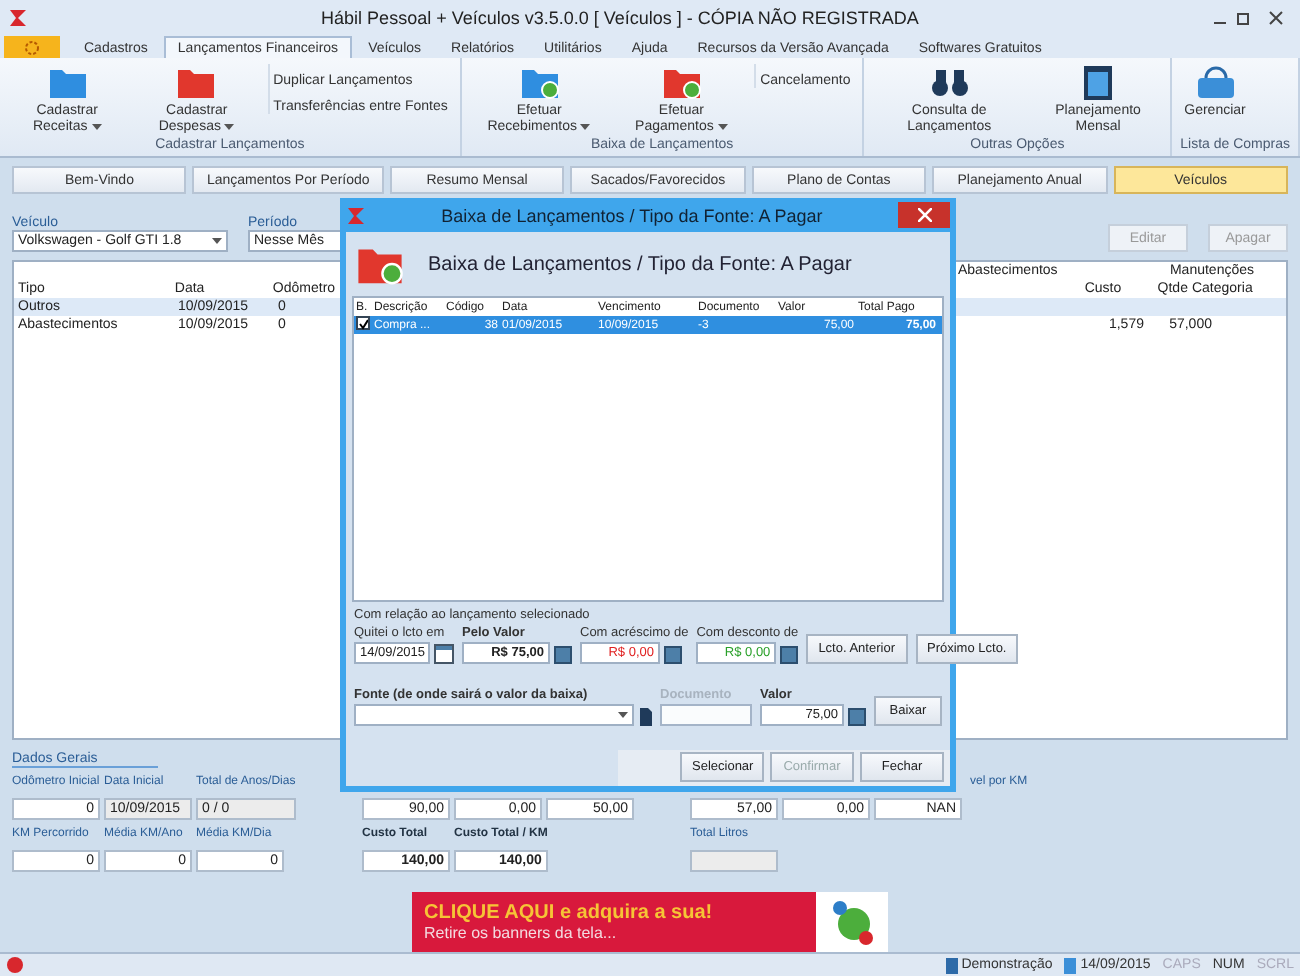 This screenshot has width=1300, height=976. I want to click on window-title: Hábil Pessoal + Veículos v3.5.0.0 [ Veículos ] - CÓPIA NÃO REGISTRADA, so click(620, 18).